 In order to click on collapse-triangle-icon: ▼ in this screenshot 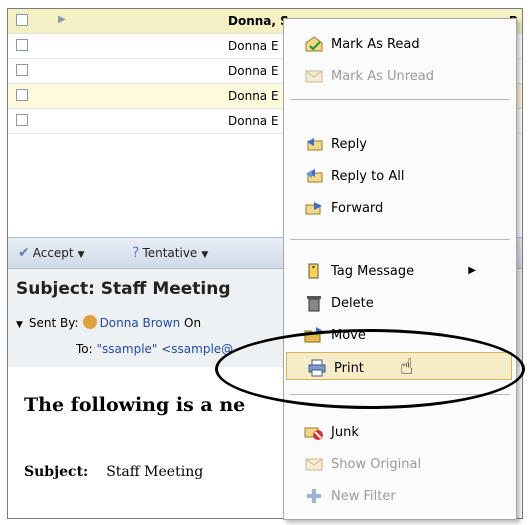, I will do `click(19, 325)`.